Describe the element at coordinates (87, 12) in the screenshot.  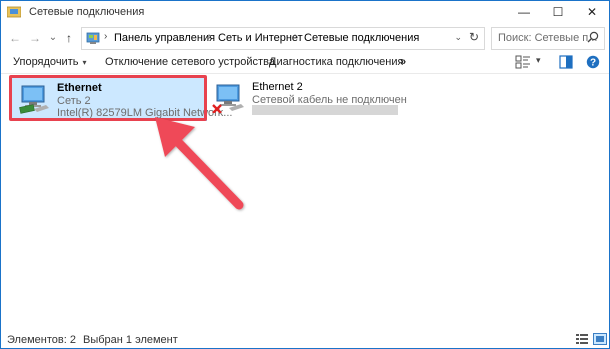
I see `window-title: Сетевые подключения` at that location.